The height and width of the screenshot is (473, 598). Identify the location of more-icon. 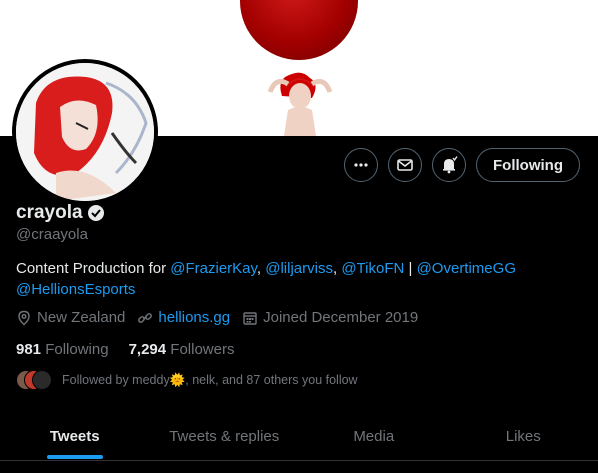
(361, 165).